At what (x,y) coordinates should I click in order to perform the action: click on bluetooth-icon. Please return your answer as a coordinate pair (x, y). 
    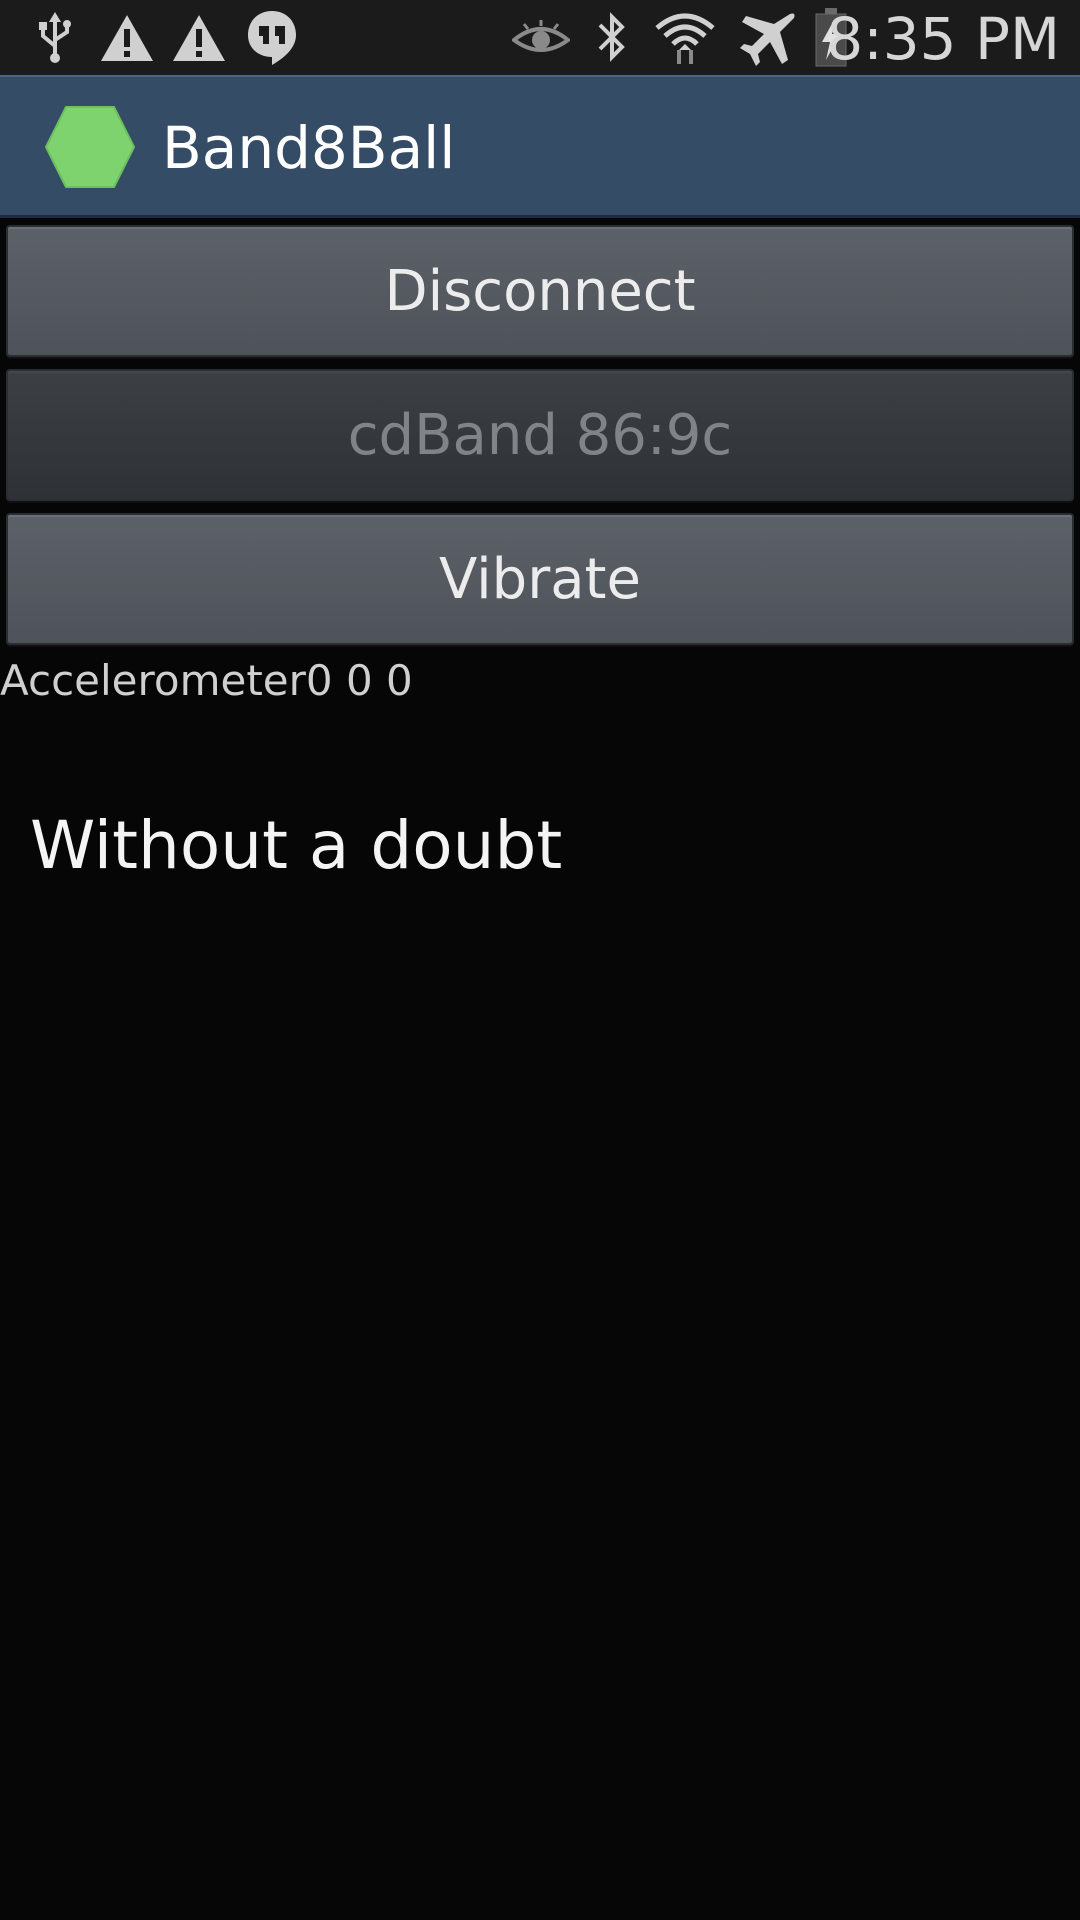
    Looking at the image, I should click on (612, 38).